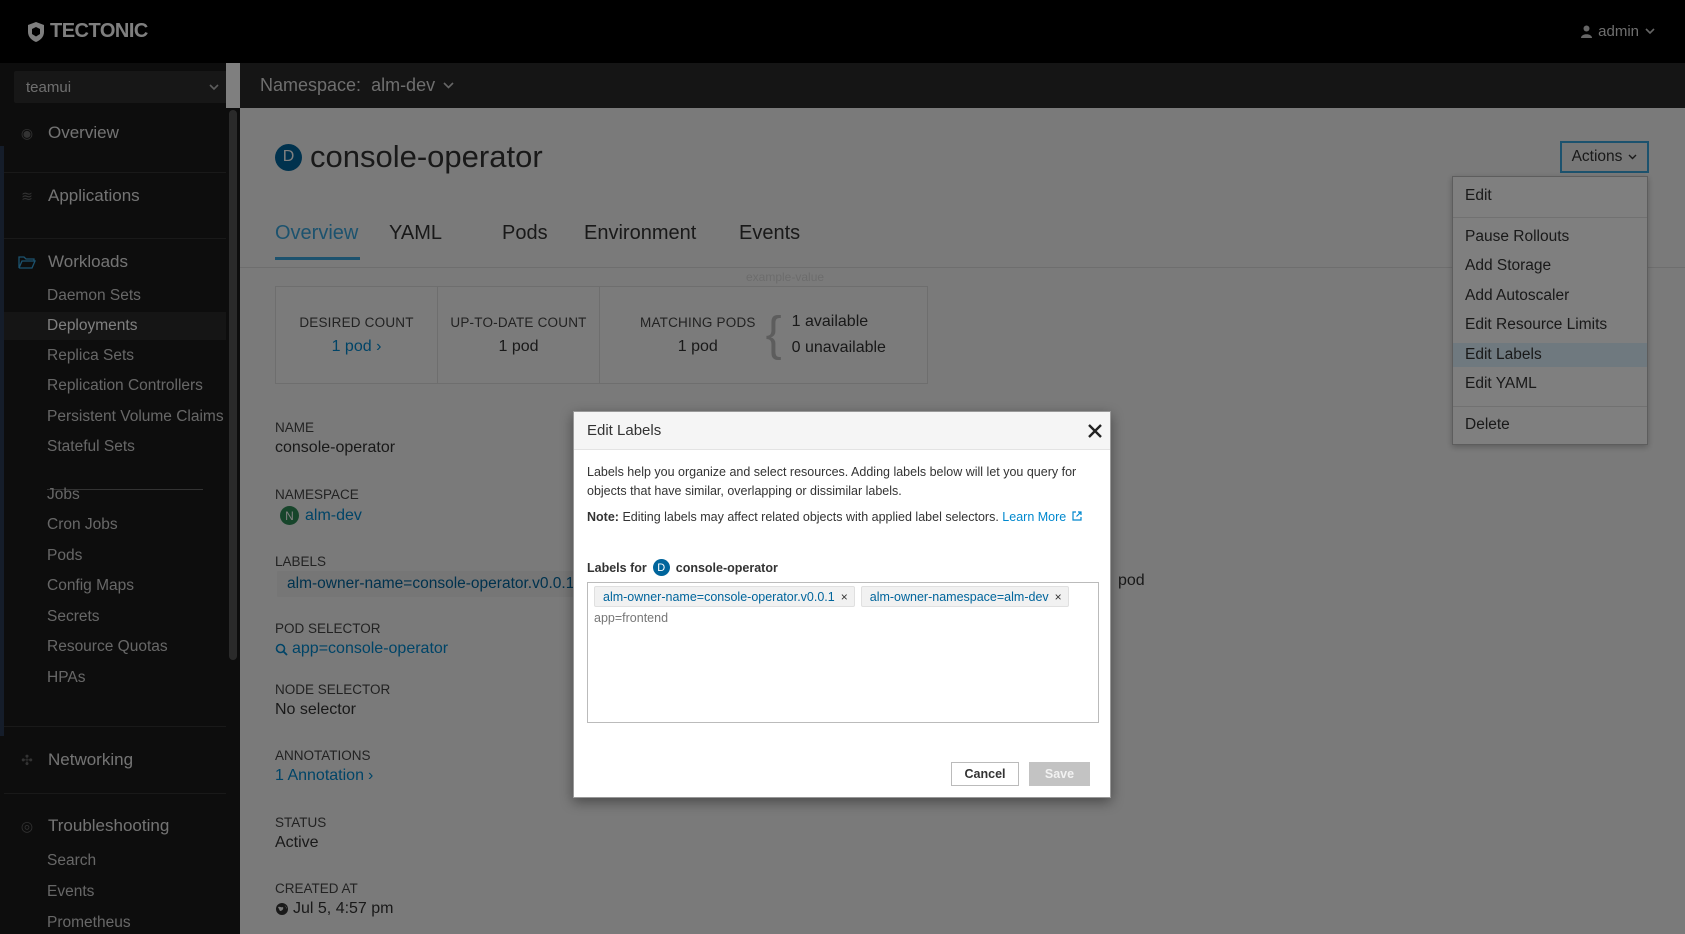 The width and height of the screenshot is (1685, 934). Describe the element at coordinates (661, 567) in the screenshot. I see `deployment-badge: D` at that location.